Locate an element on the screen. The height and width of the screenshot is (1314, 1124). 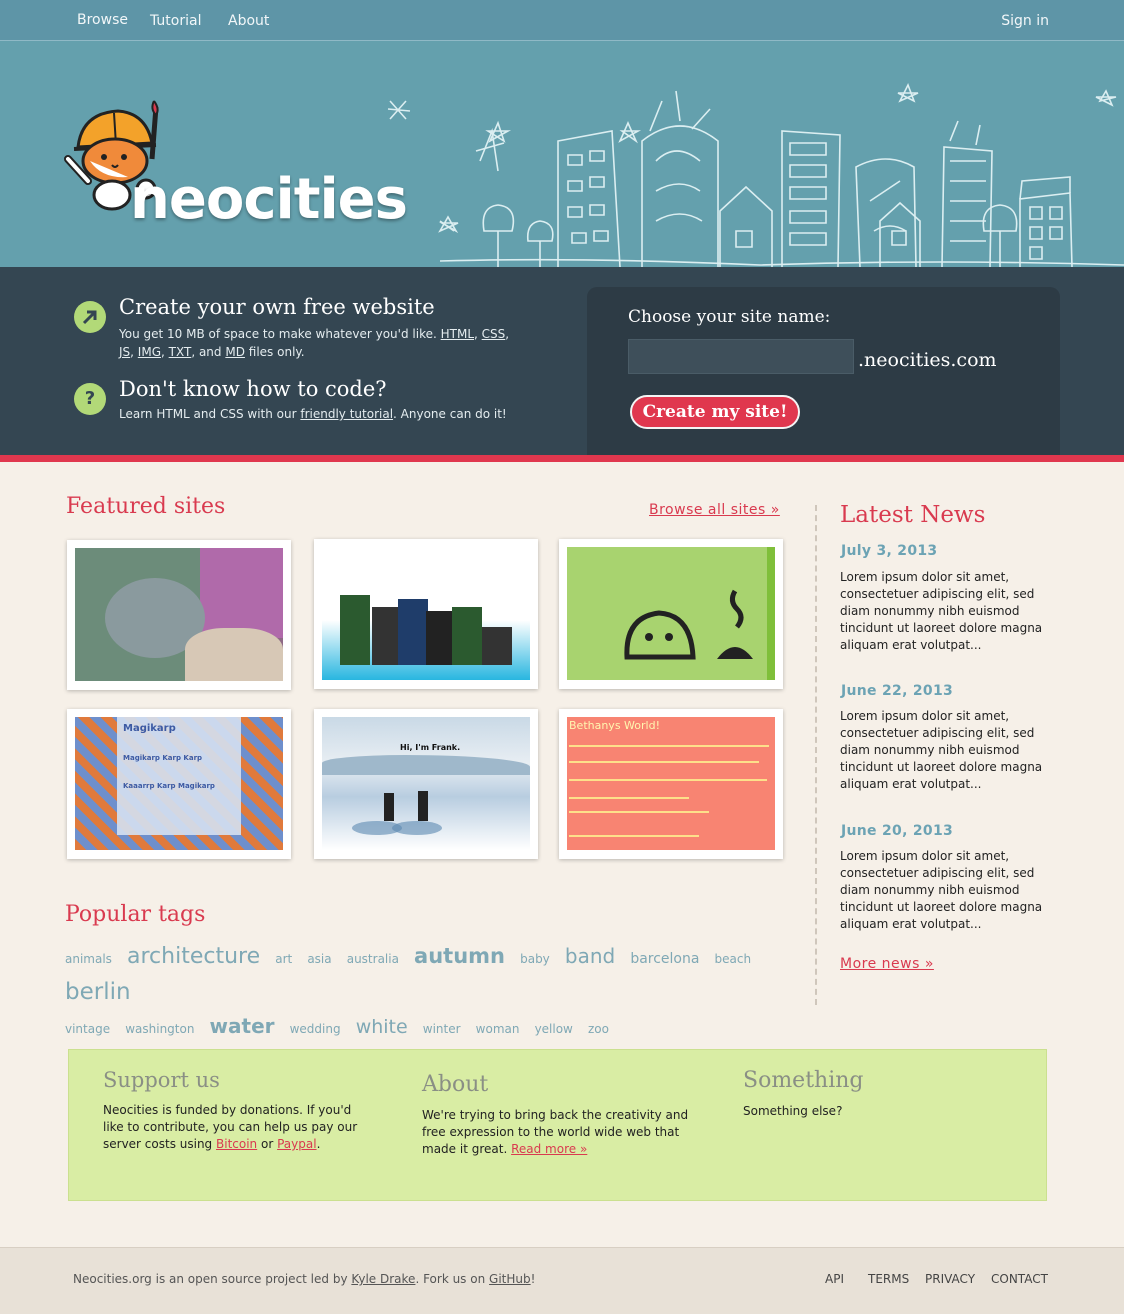
footer-text-b: . Fork us on is located at coordinates (450, 1279).